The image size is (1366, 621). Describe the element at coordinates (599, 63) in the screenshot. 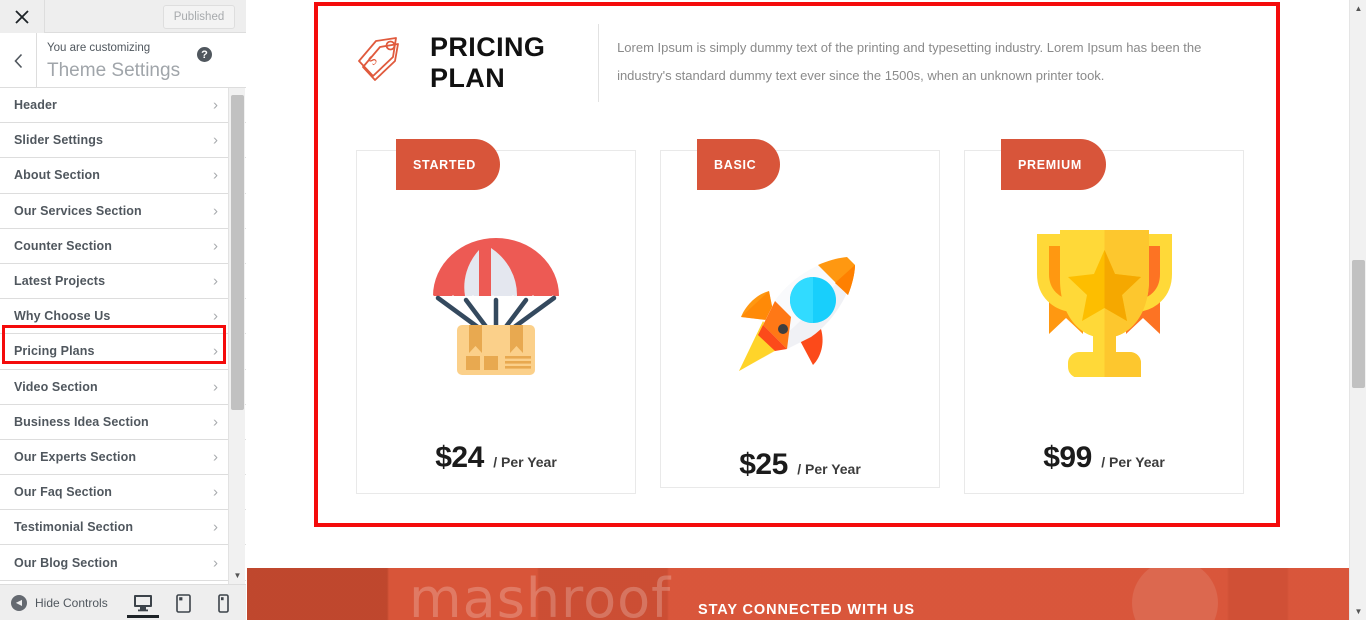

I see `header-divider` at that location.